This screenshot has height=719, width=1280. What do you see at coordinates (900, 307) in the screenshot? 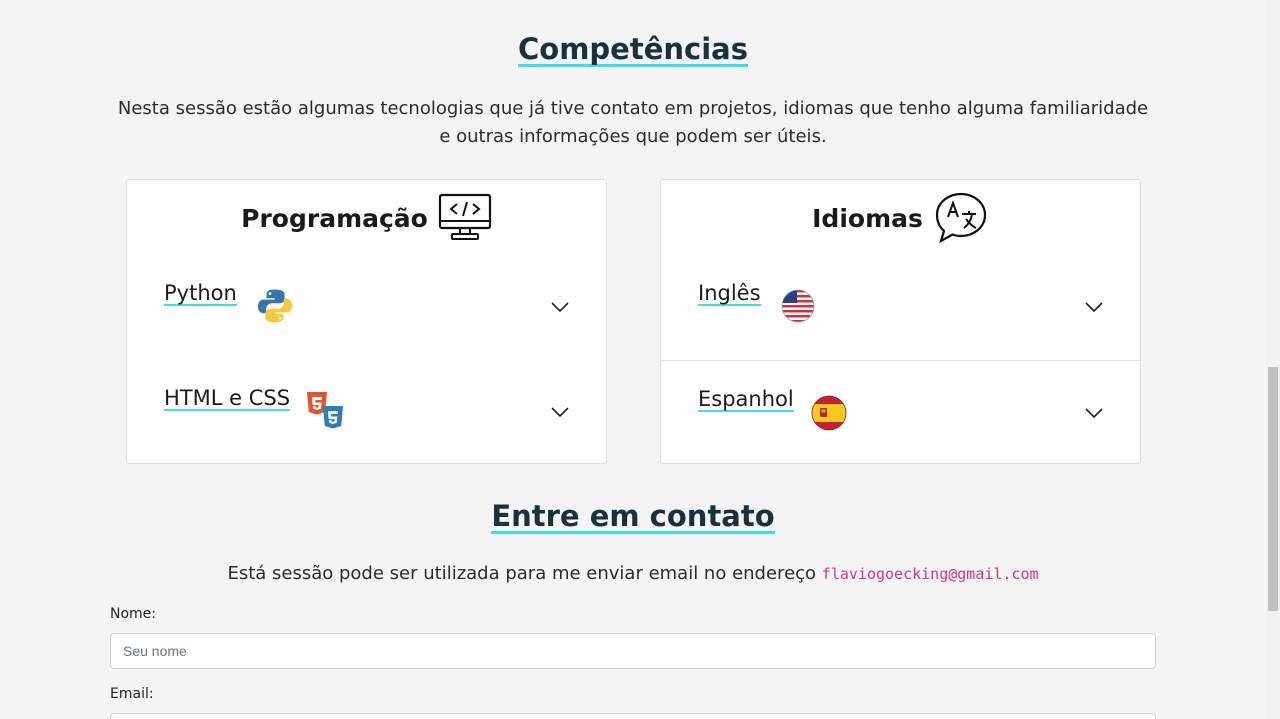
I see `accordion-item-ingles: Inglês` at bounding box center [900, 307].